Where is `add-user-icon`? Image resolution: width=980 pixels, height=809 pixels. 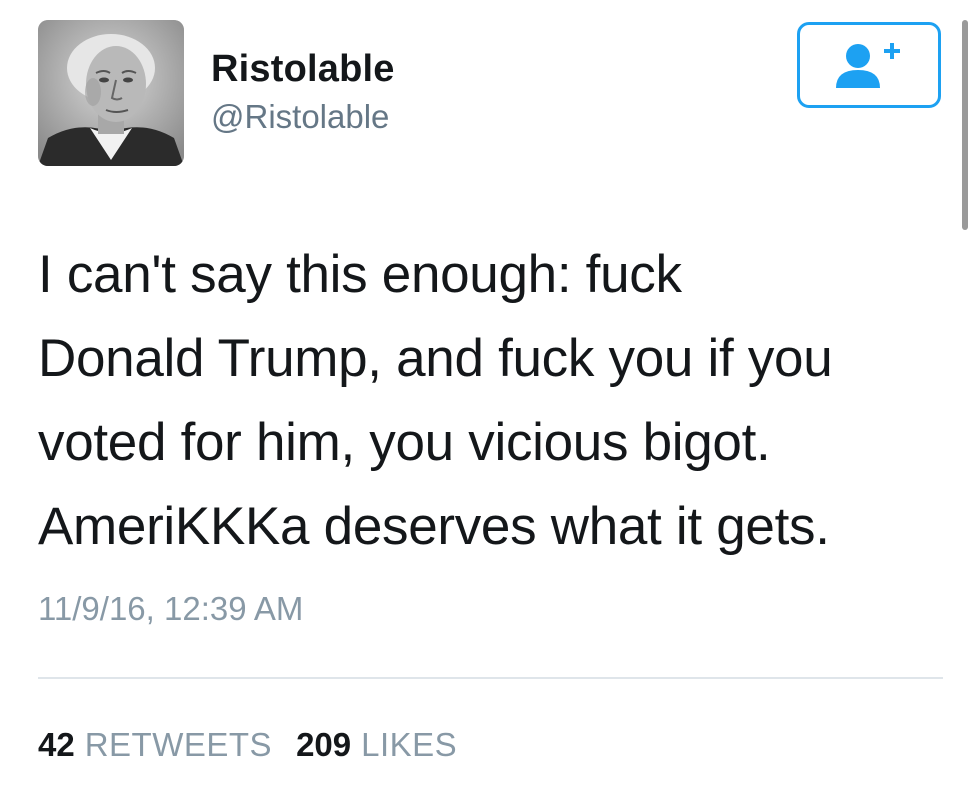 add-user-icon is located at coordinates (868, 65).